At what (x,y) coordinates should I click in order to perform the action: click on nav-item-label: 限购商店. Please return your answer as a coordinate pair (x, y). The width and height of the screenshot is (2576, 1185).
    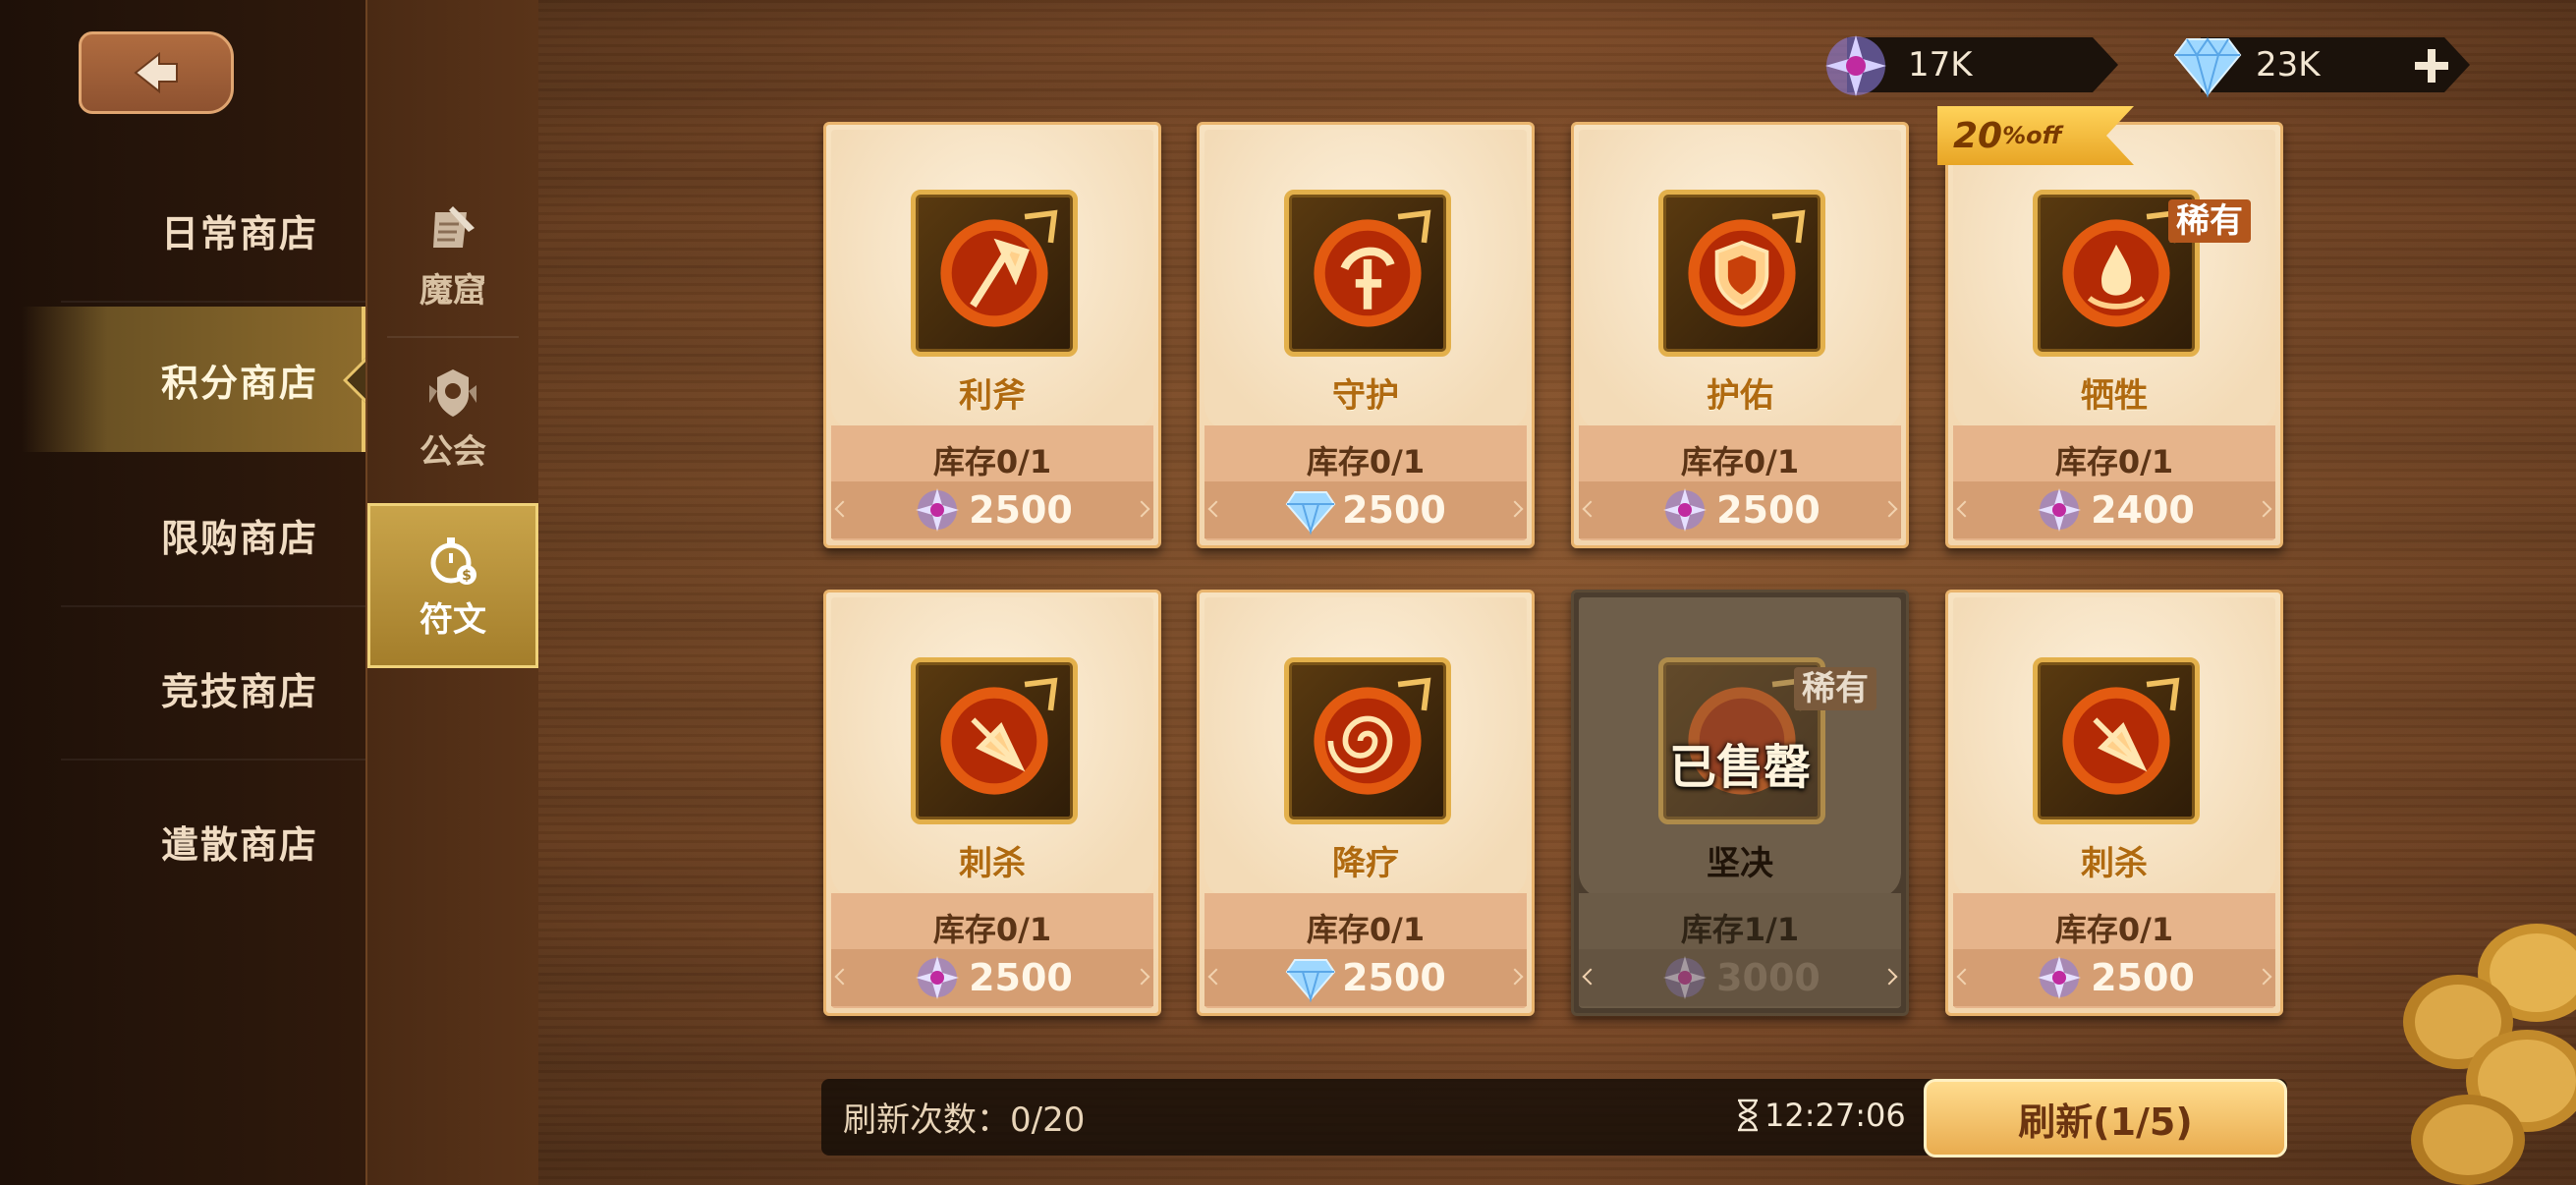
    Looking at the image, I should click on (239, 538).